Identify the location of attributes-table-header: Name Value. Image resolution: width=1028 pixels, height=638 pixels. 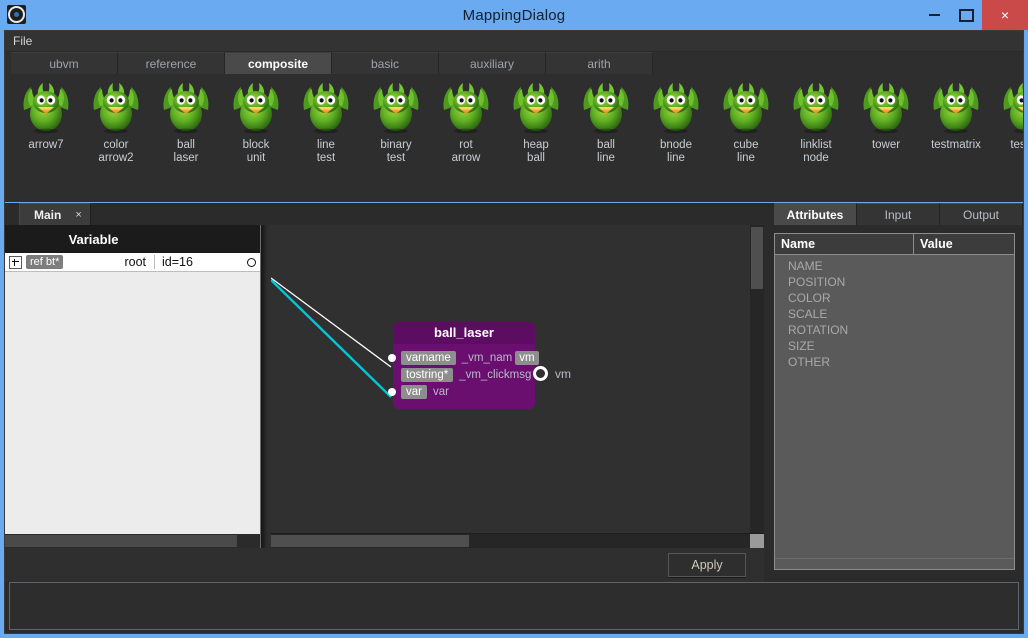
(894, 244).